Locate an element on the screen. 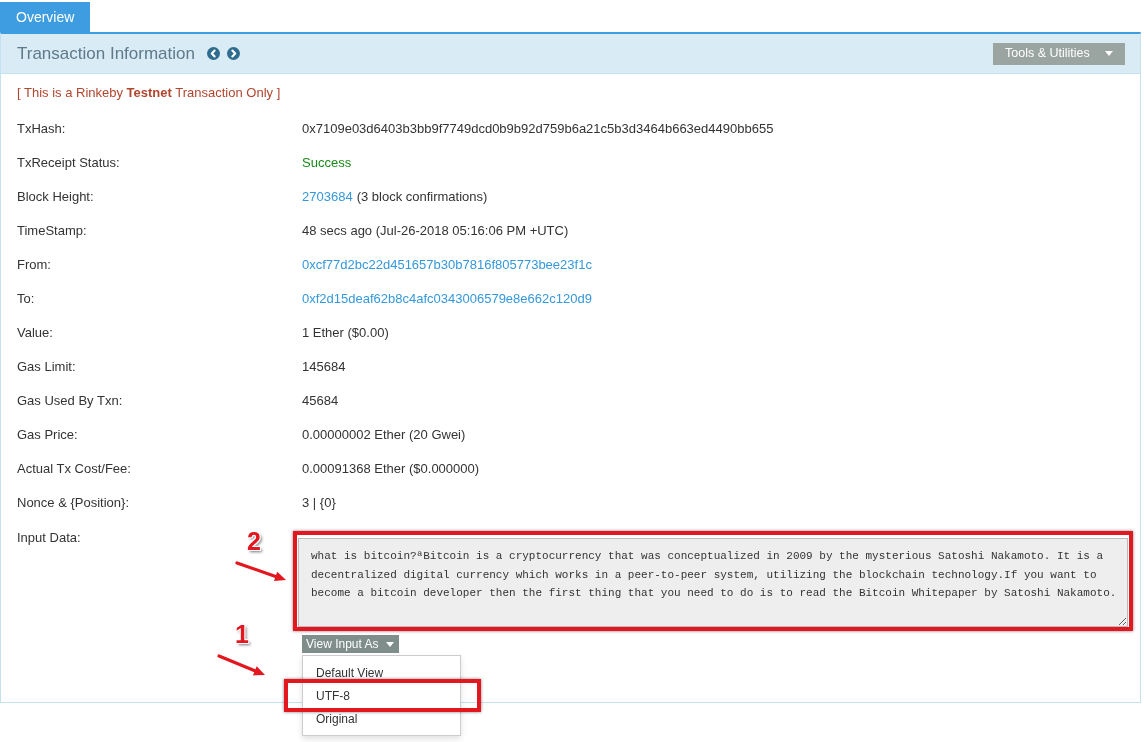  annotation-number: 2 is located at coordinates (254, 541).